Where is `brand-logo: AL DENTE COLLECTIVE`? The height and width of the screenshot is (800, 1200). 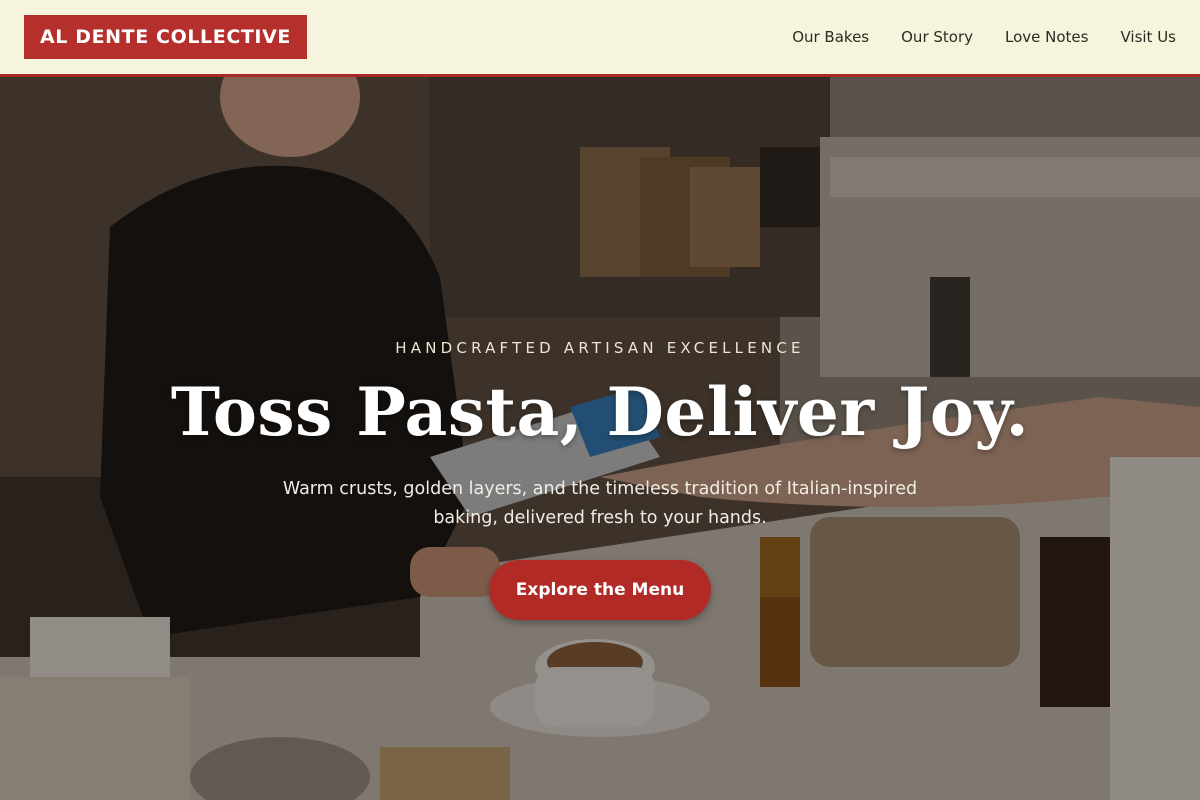 brand-logo: AL DENTE COLLECTIVE is located at coordinates (165, 37).